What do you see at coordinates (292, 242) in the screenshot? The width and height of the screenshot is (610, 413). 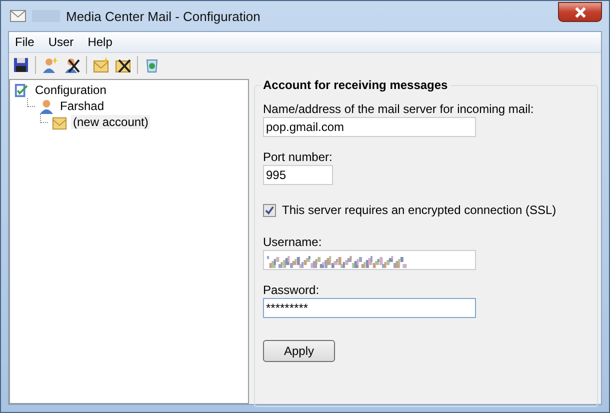 I see `field-label: Username:` at bounding box center [292, 242].